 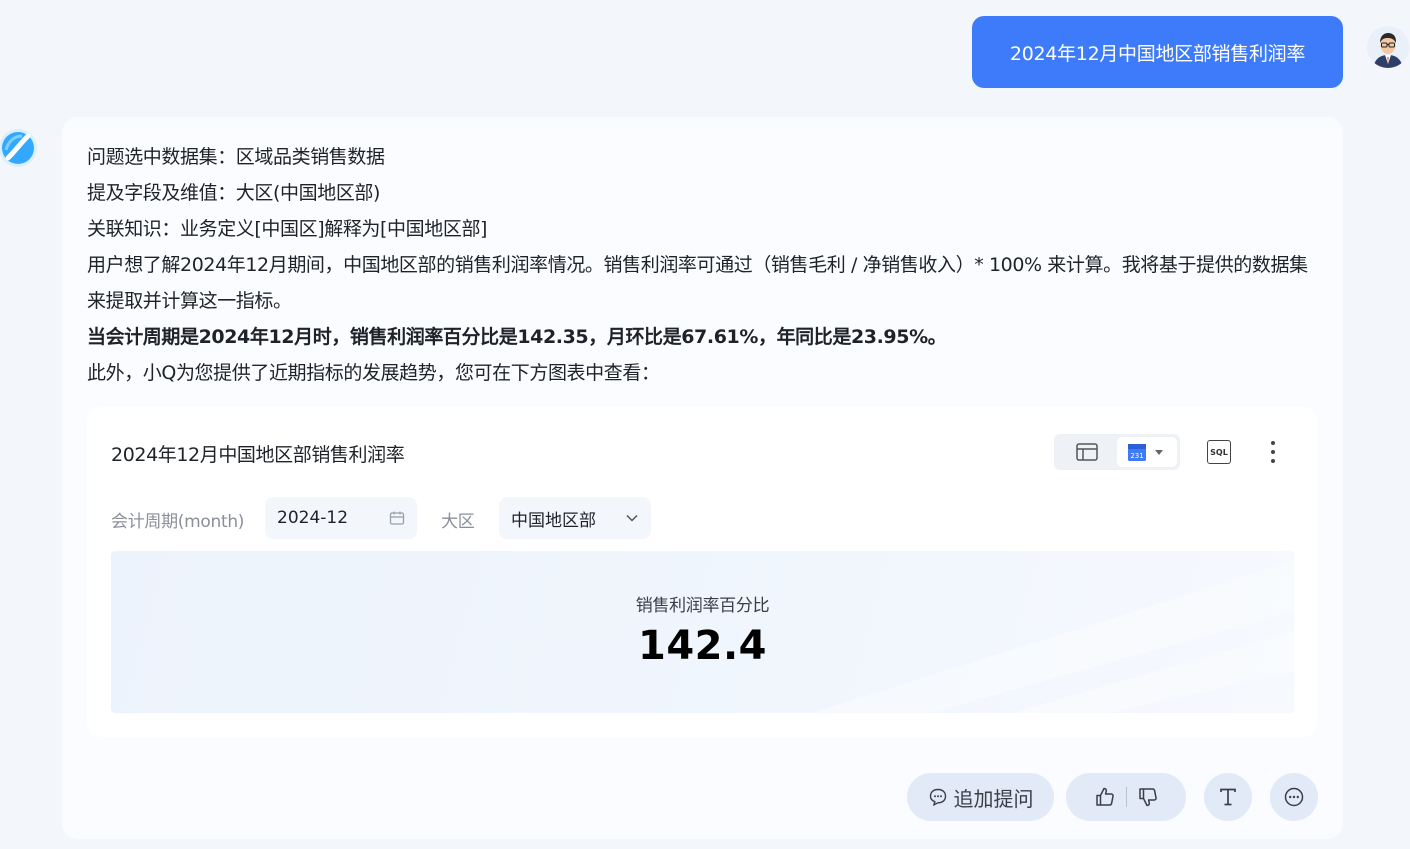 I want to click on bot-logo-icon, so click(x=19, y=148).